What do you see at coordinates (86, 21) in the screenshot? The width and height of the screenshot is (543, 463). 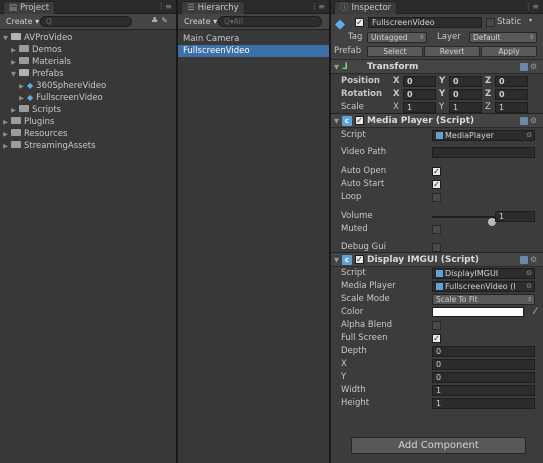 I see `project-search-input: Q` at bounding box center [86, 21].